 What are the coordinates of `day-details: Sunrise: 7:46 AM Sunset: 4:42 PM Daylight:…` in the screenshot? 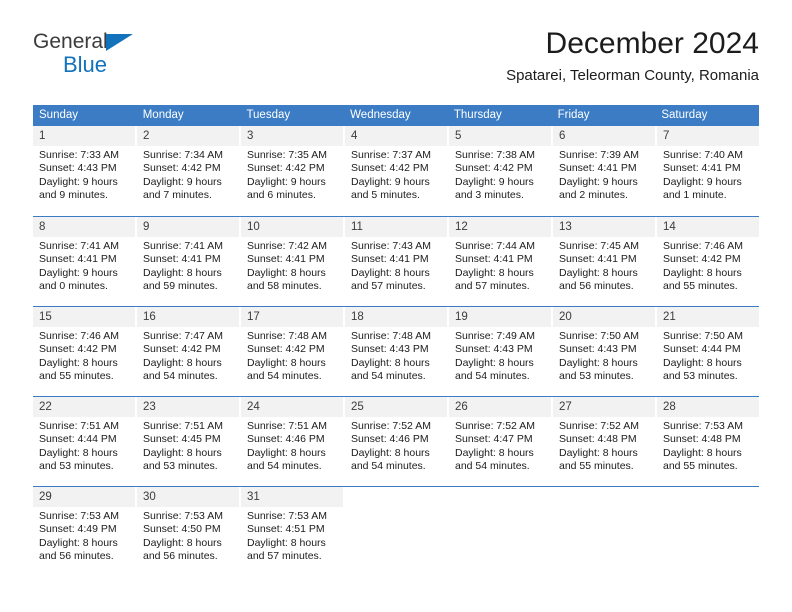 It's located at (84, 355).